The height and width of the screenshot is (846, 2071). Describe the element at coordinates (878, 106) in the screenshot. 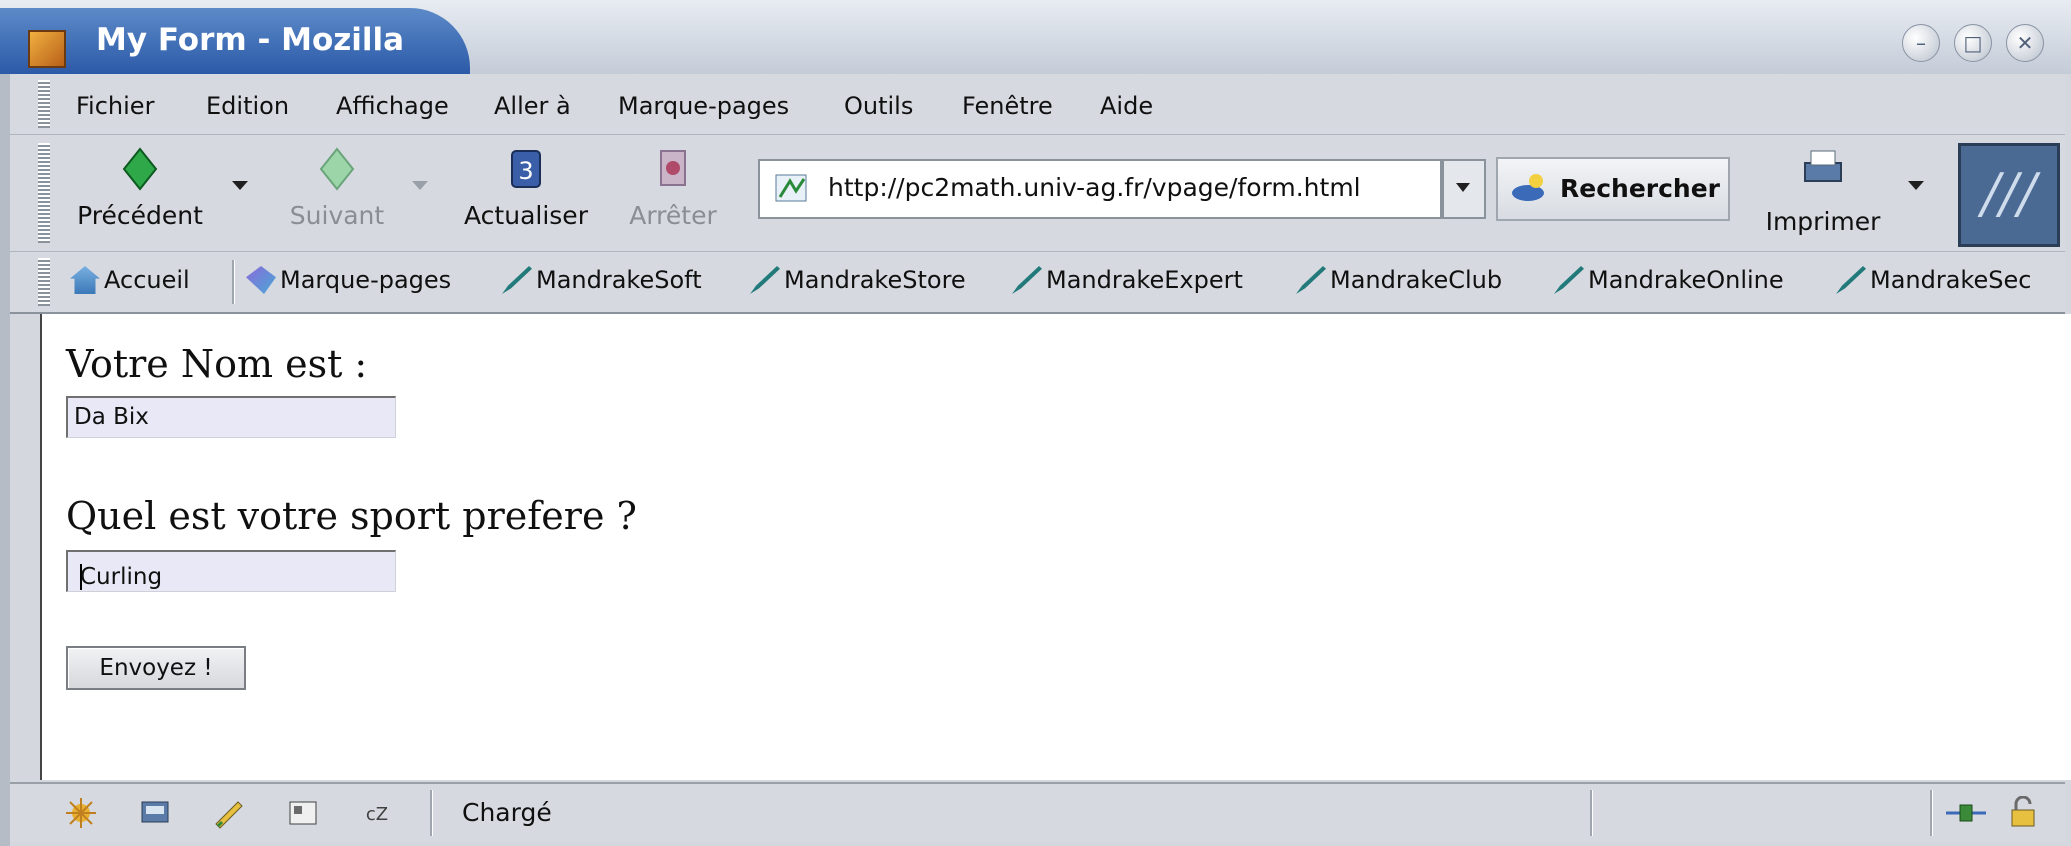

I see `menu-outils: Outils` at that location.